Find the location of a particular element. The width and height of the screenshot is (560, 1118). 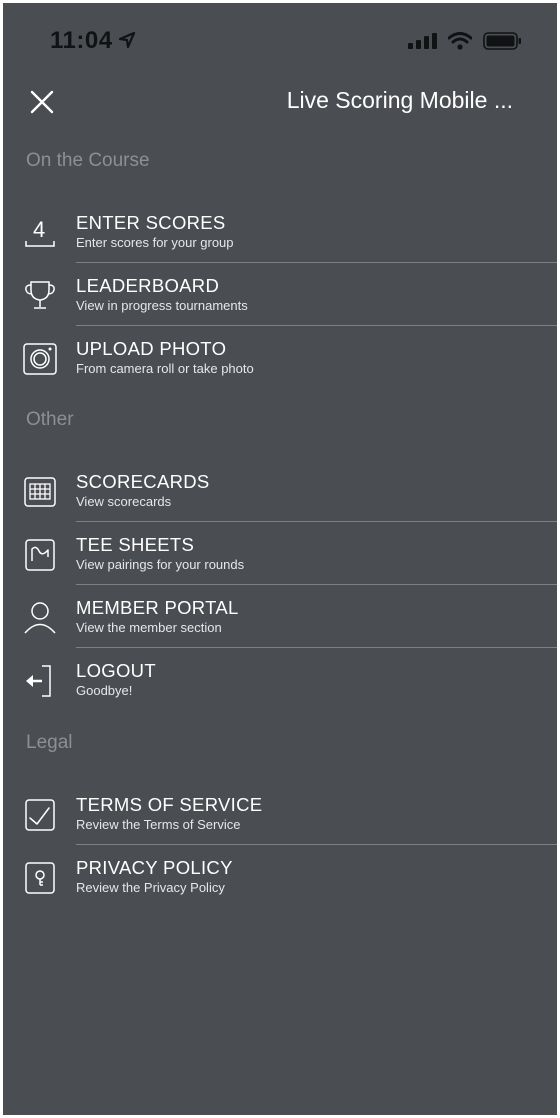

menu-item-subtitle: View in progress tournaments is located at coordinates (162, 305).